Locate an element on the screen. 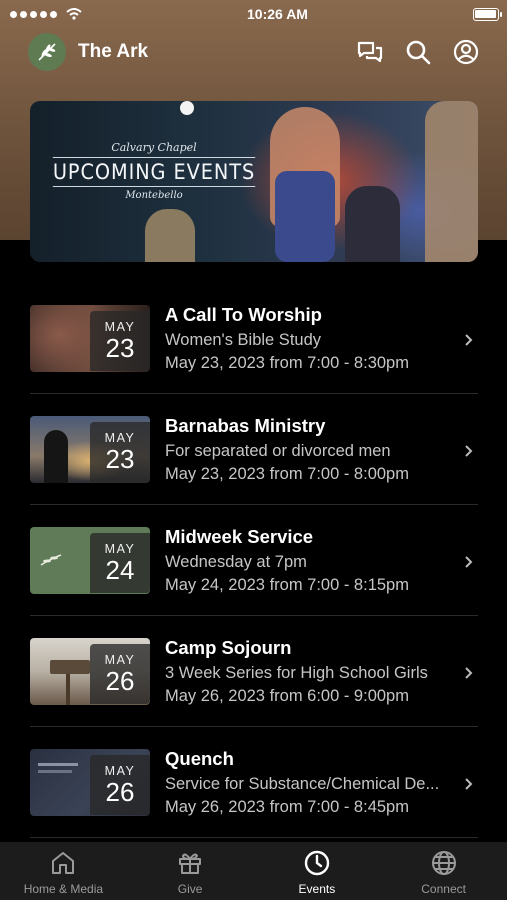 The image size is (507, 900). tab-bar: Home & Media Give Events Connect is located at coordinates (253, 871).